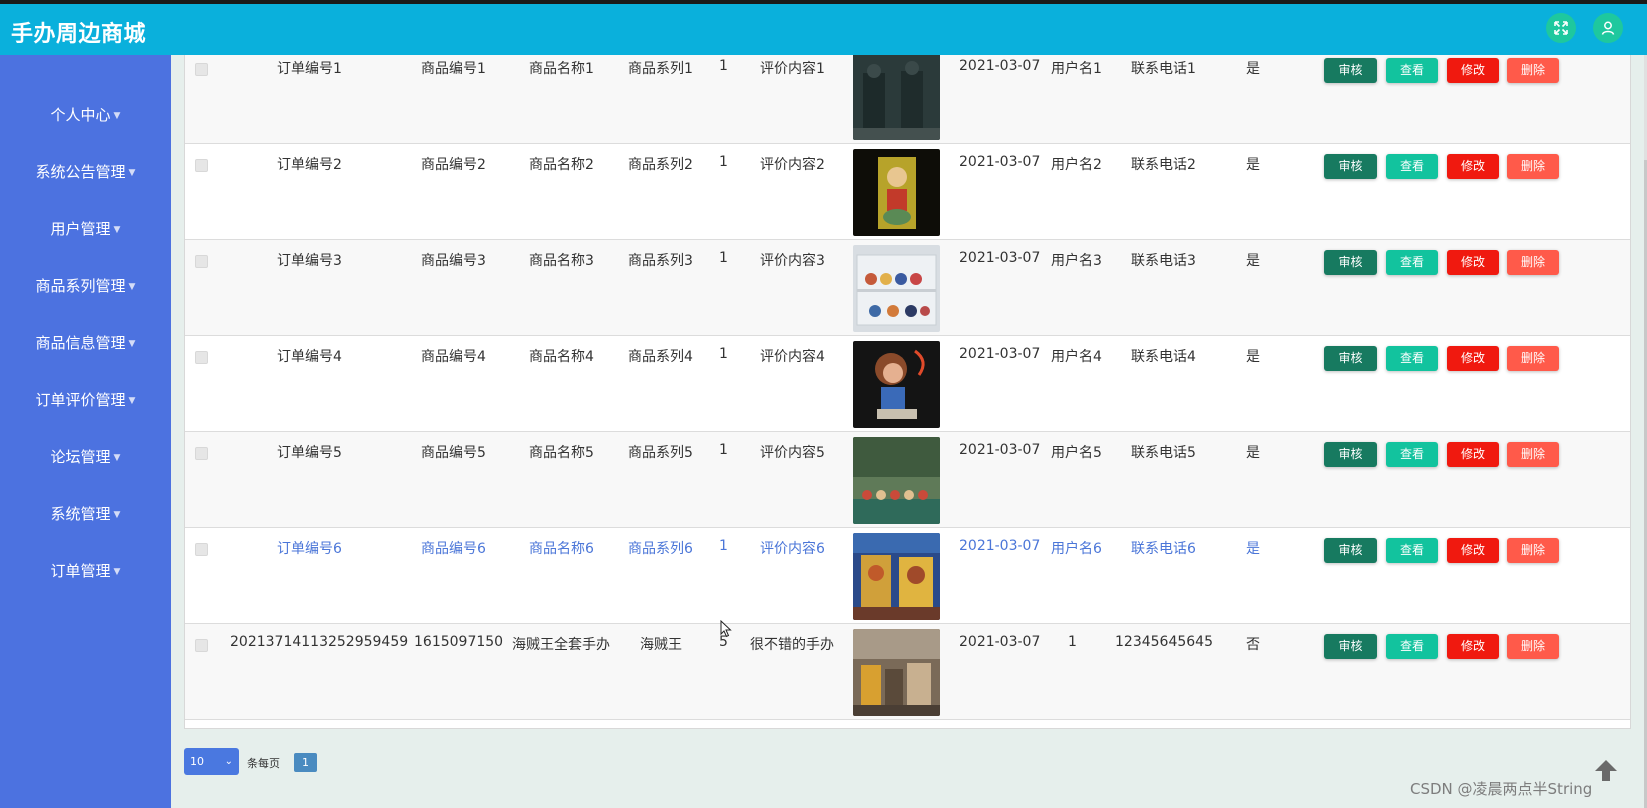 The width and height of the screenshot is (1647, 808). Describe the element at coordinates (1072, 642) in the screenshot. I see `username-cell: 1` at that location.